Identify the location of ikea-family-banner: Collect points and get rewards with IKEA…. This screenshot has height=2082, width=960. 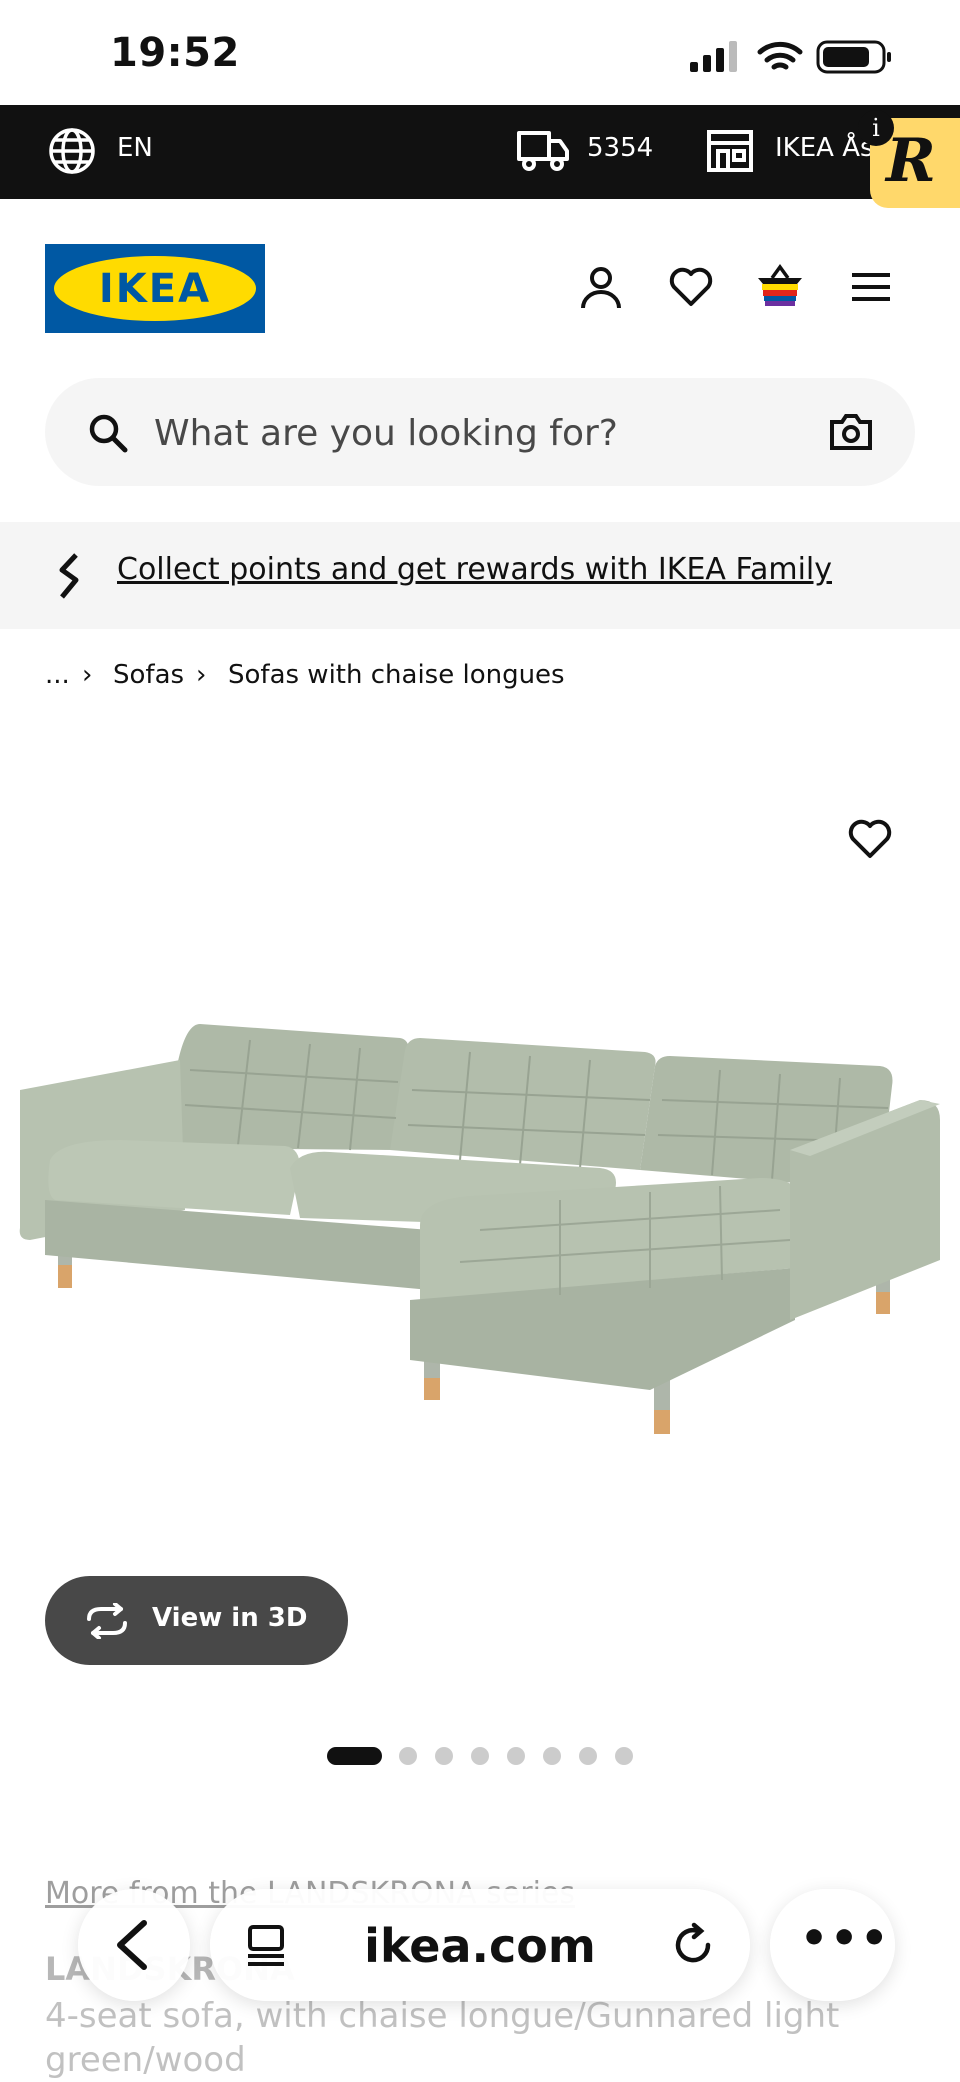
(480, 575).